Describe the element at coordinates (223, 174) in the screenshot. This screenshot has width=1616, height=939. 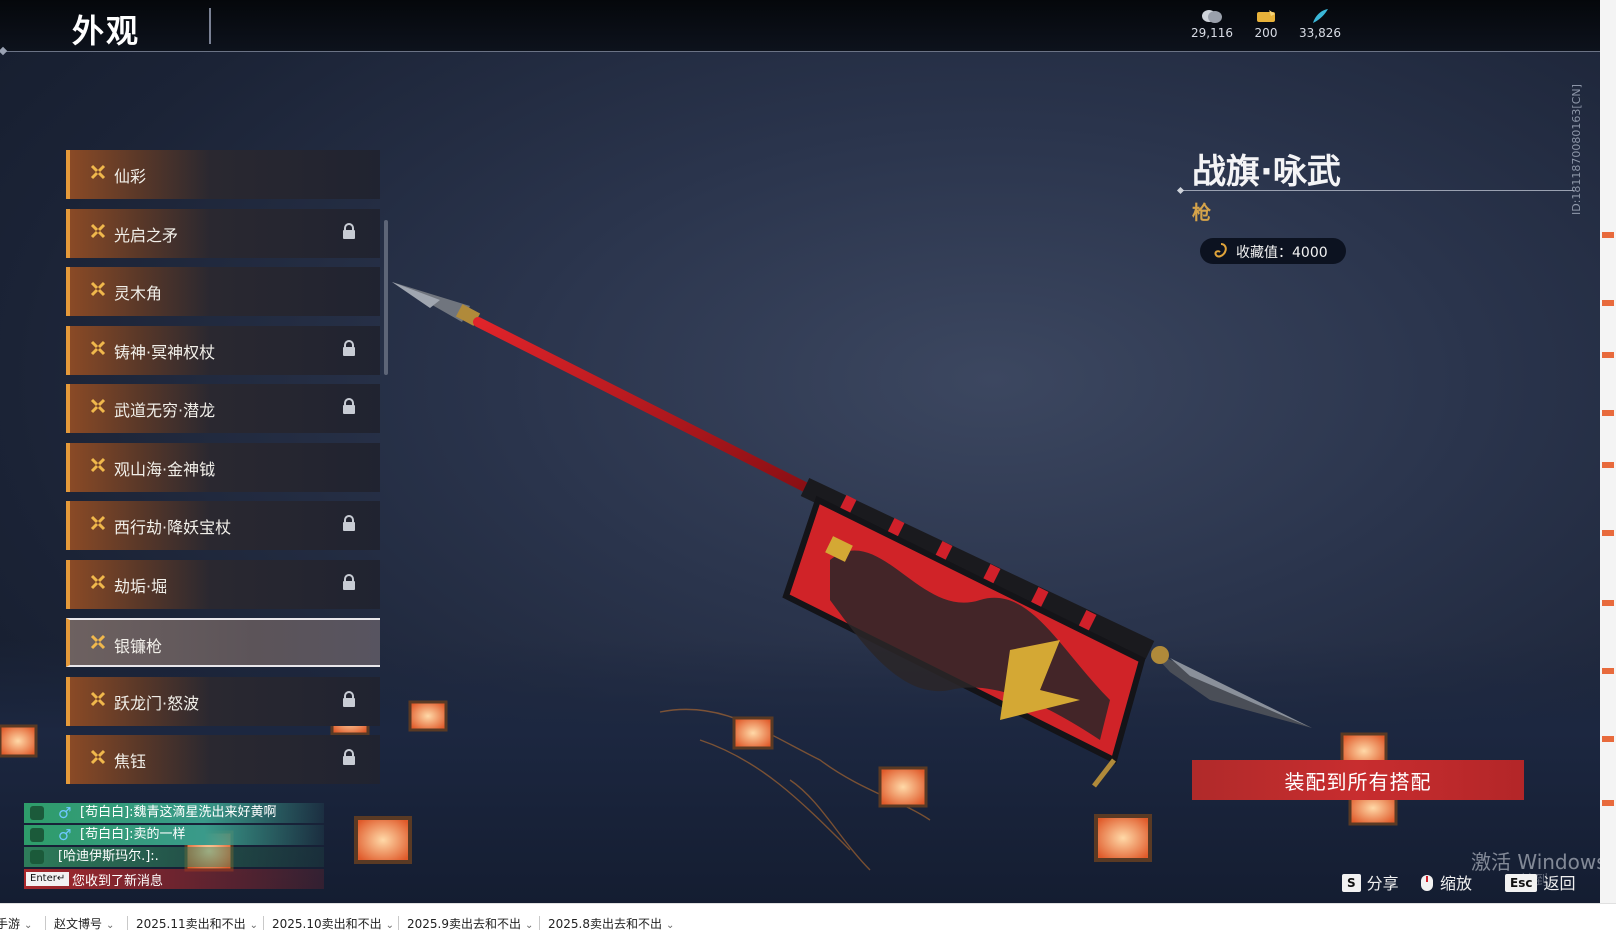
I see `appearance-item: 仙彩` at that location.